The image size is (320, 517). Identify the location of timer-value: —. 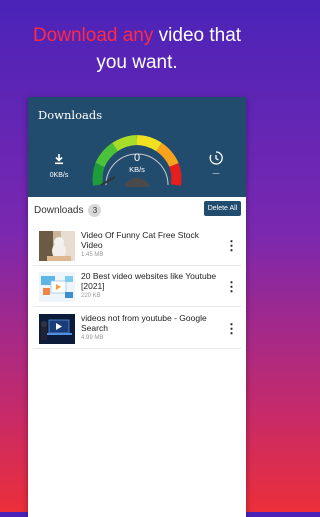
(216, 173).